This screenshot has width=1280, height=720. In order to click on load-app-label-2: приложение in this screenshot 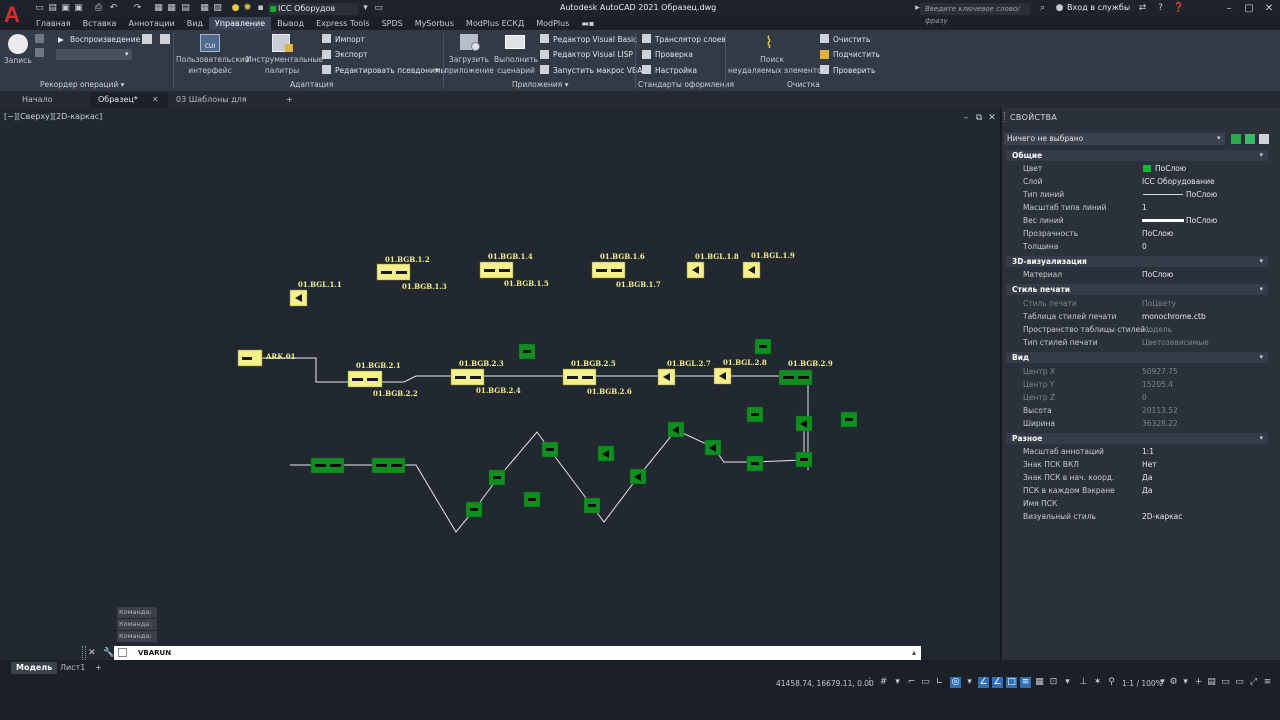, I will do `click(469, 70)`.